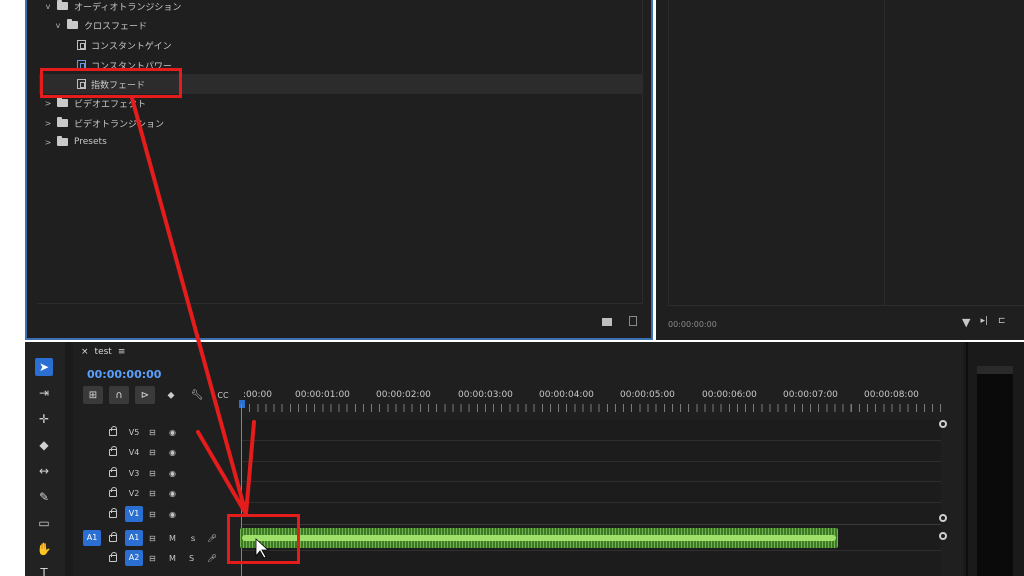  Describe the element at coordinates (44, 419) in the screenshot. I see `ripple-edit-tool-icon: ✛` at that location.